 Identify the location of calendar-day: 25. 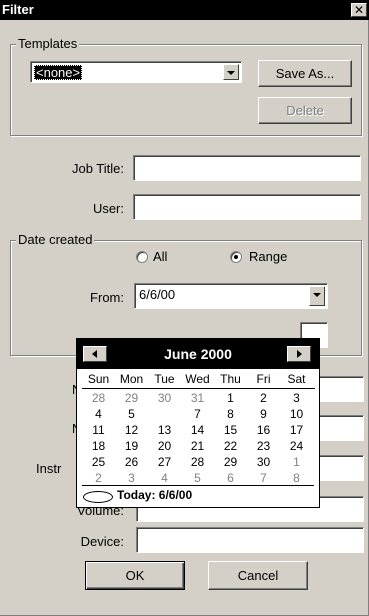
(98, 462).